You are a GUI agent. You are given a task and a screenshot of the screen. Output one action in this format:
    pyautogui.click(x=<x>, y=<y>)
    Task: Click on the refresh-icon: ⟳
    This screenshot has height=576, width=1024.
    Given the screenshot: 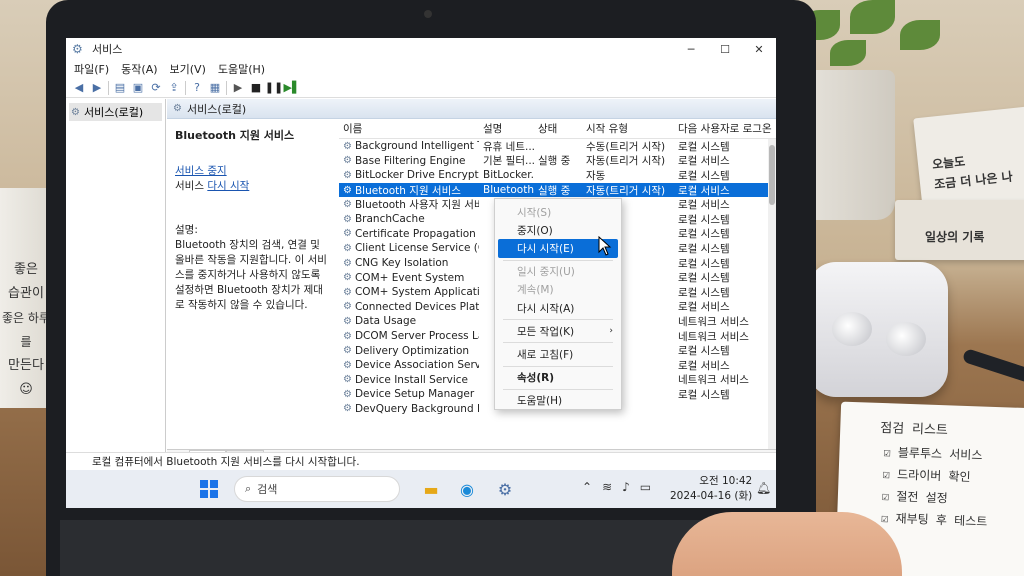 What is the action you would take?
    pyautogui.click(x=156, y=88)
    